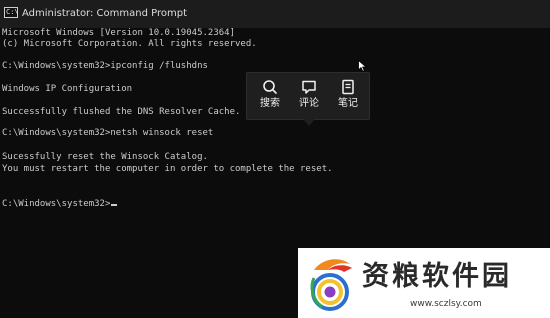 The width and height of the screenshot is (550, 318). What do you see at coordinates (56, 204) in the screenshot?
I see `console-prompt: C:\Windows\system32>` at bounding box center [56, 204].